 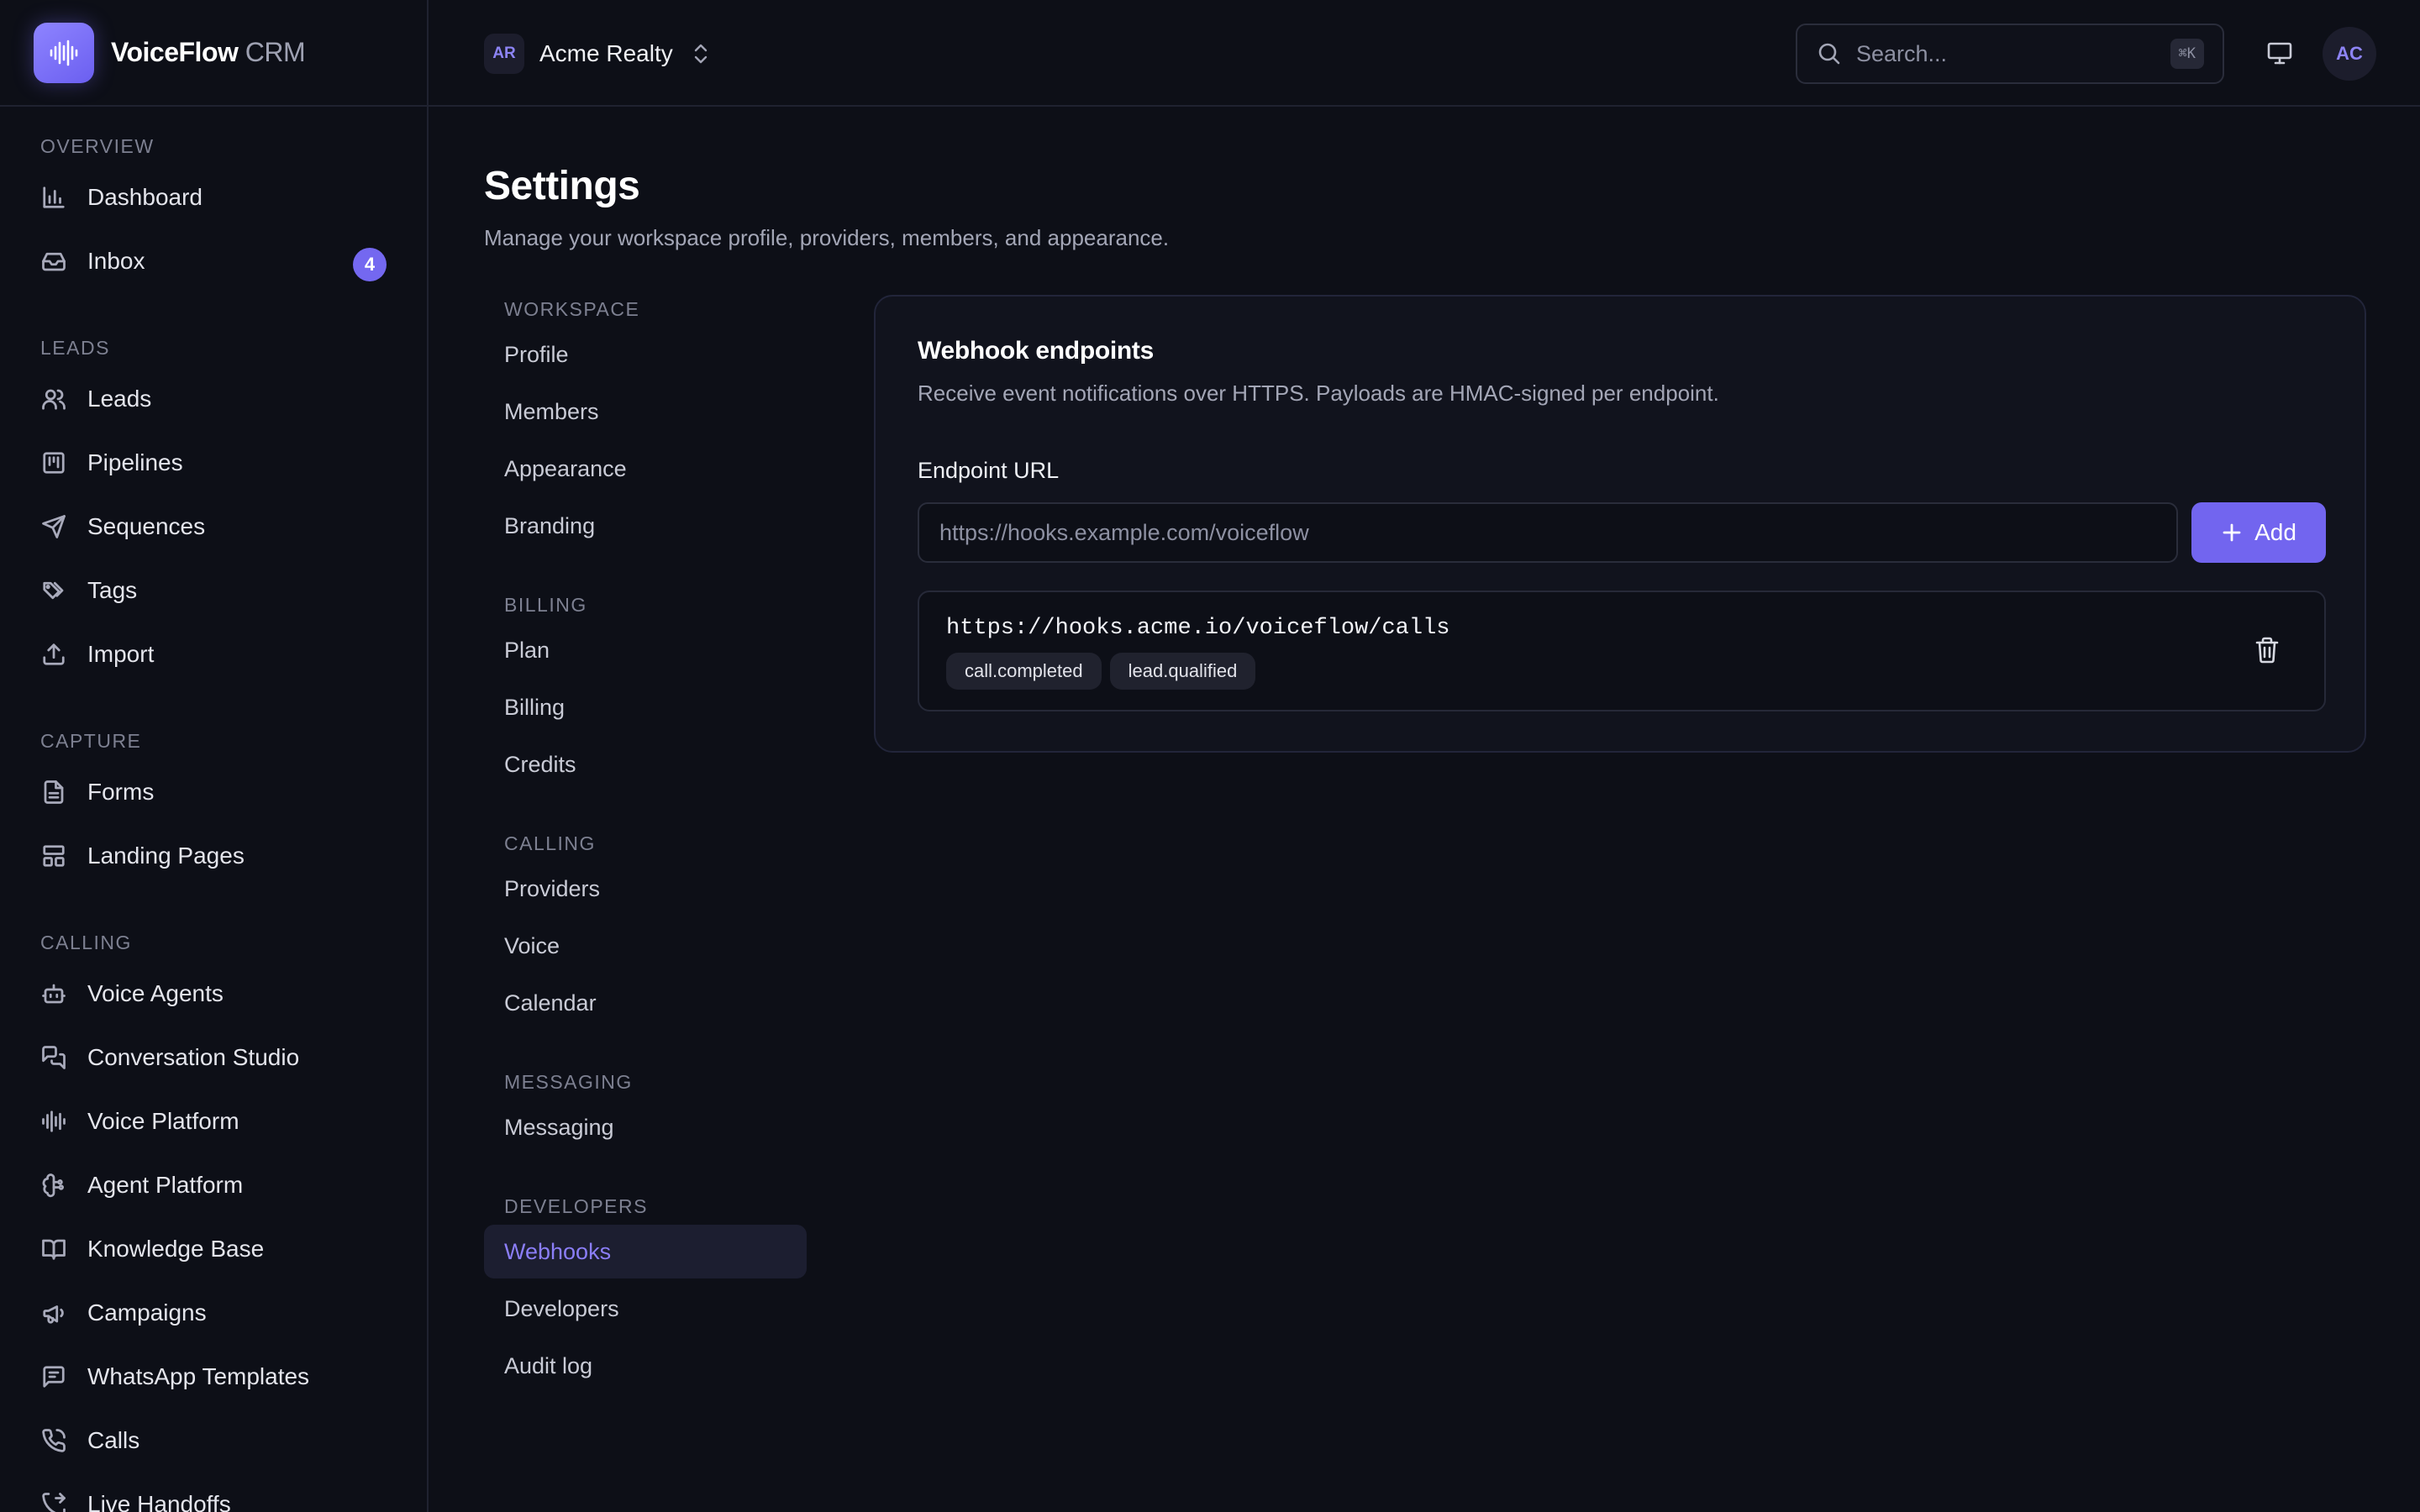 I want to click on sidebar-item-label: Import, so click(x=121, y=654).